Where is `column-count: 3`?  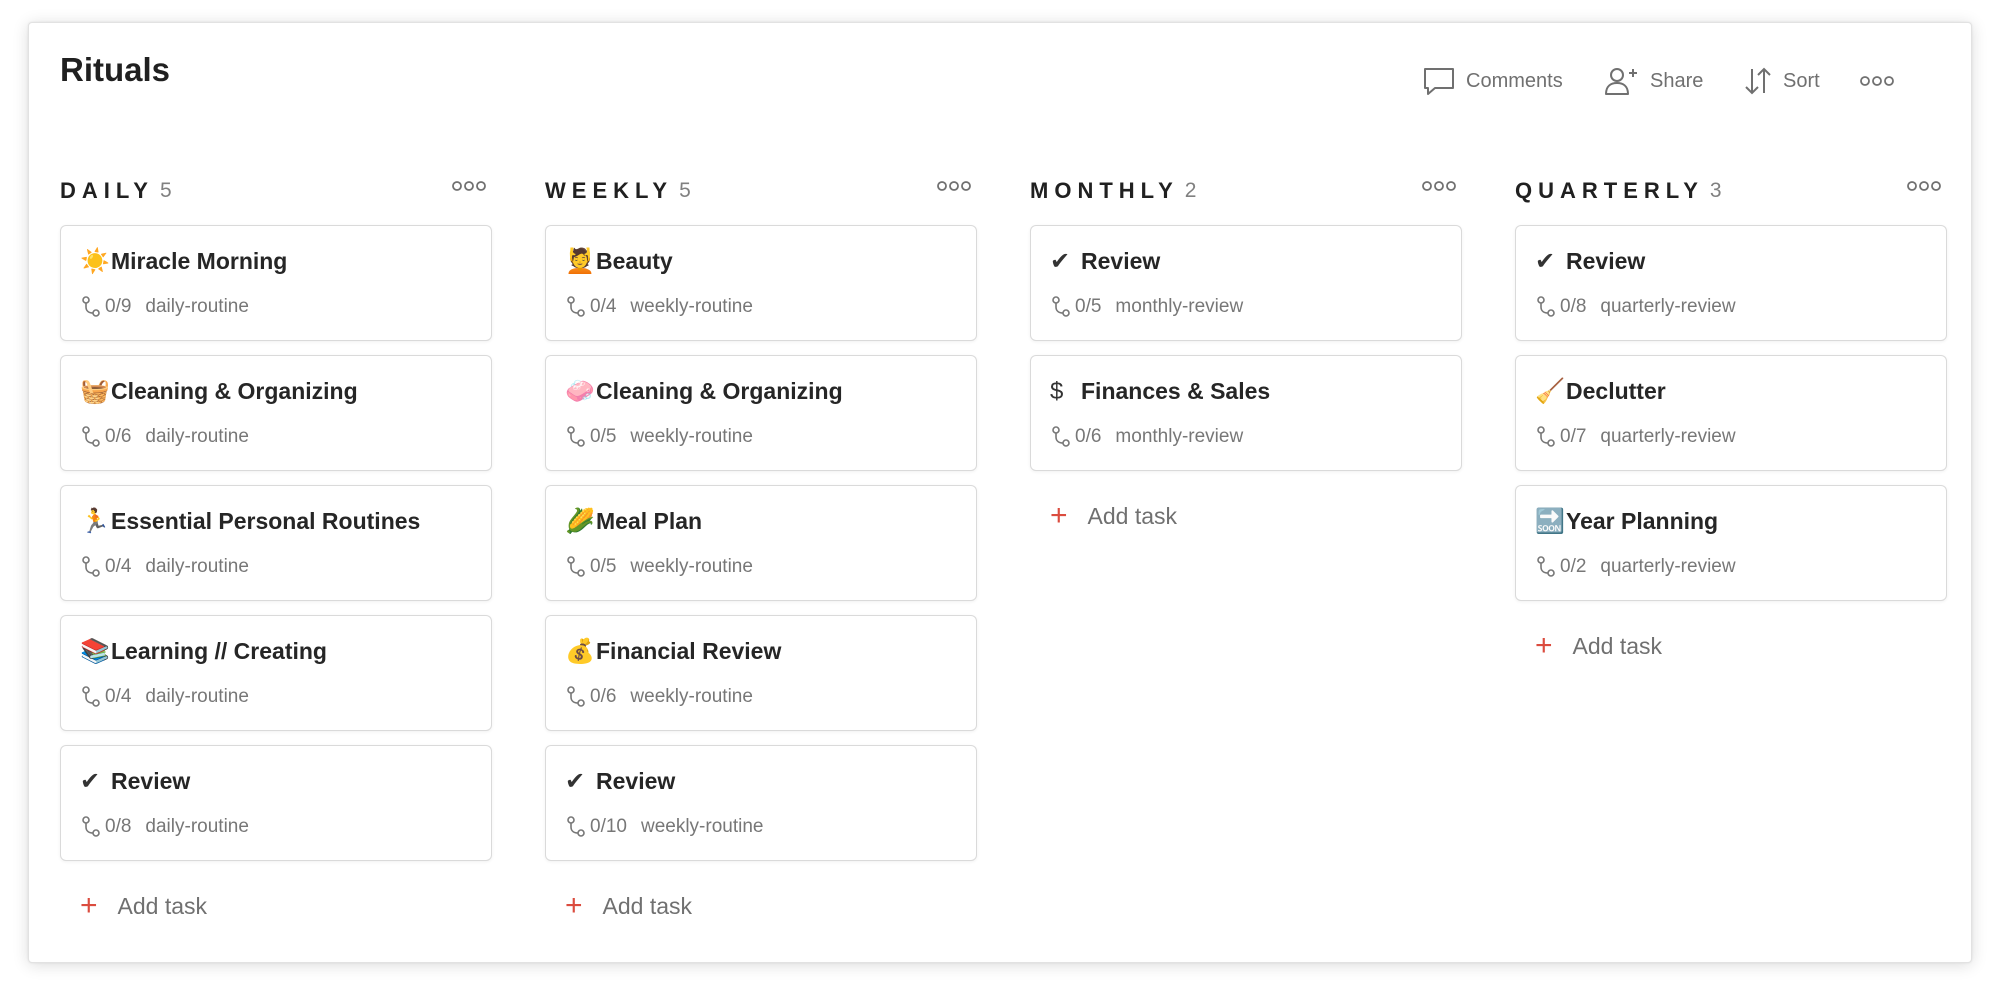
column-count: 3 is located at coordinates (1715, 190).